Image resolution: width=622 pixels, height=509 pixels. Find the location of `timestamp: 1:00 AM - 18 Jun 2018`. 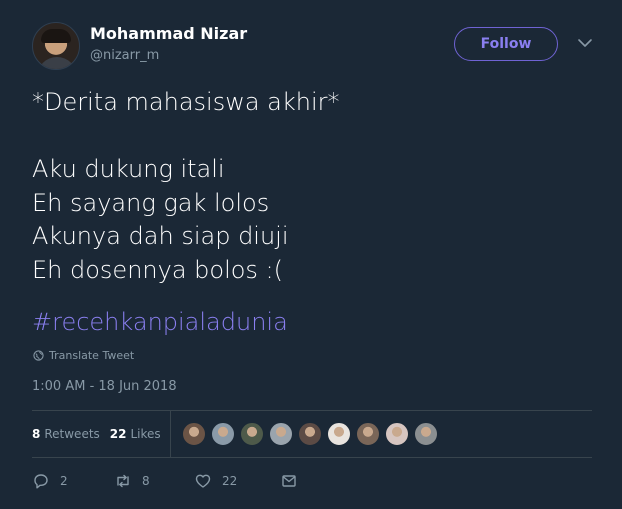

timestamp: 1:00 AM - 18 Jun 2018 is located at coordinates (104, 386).